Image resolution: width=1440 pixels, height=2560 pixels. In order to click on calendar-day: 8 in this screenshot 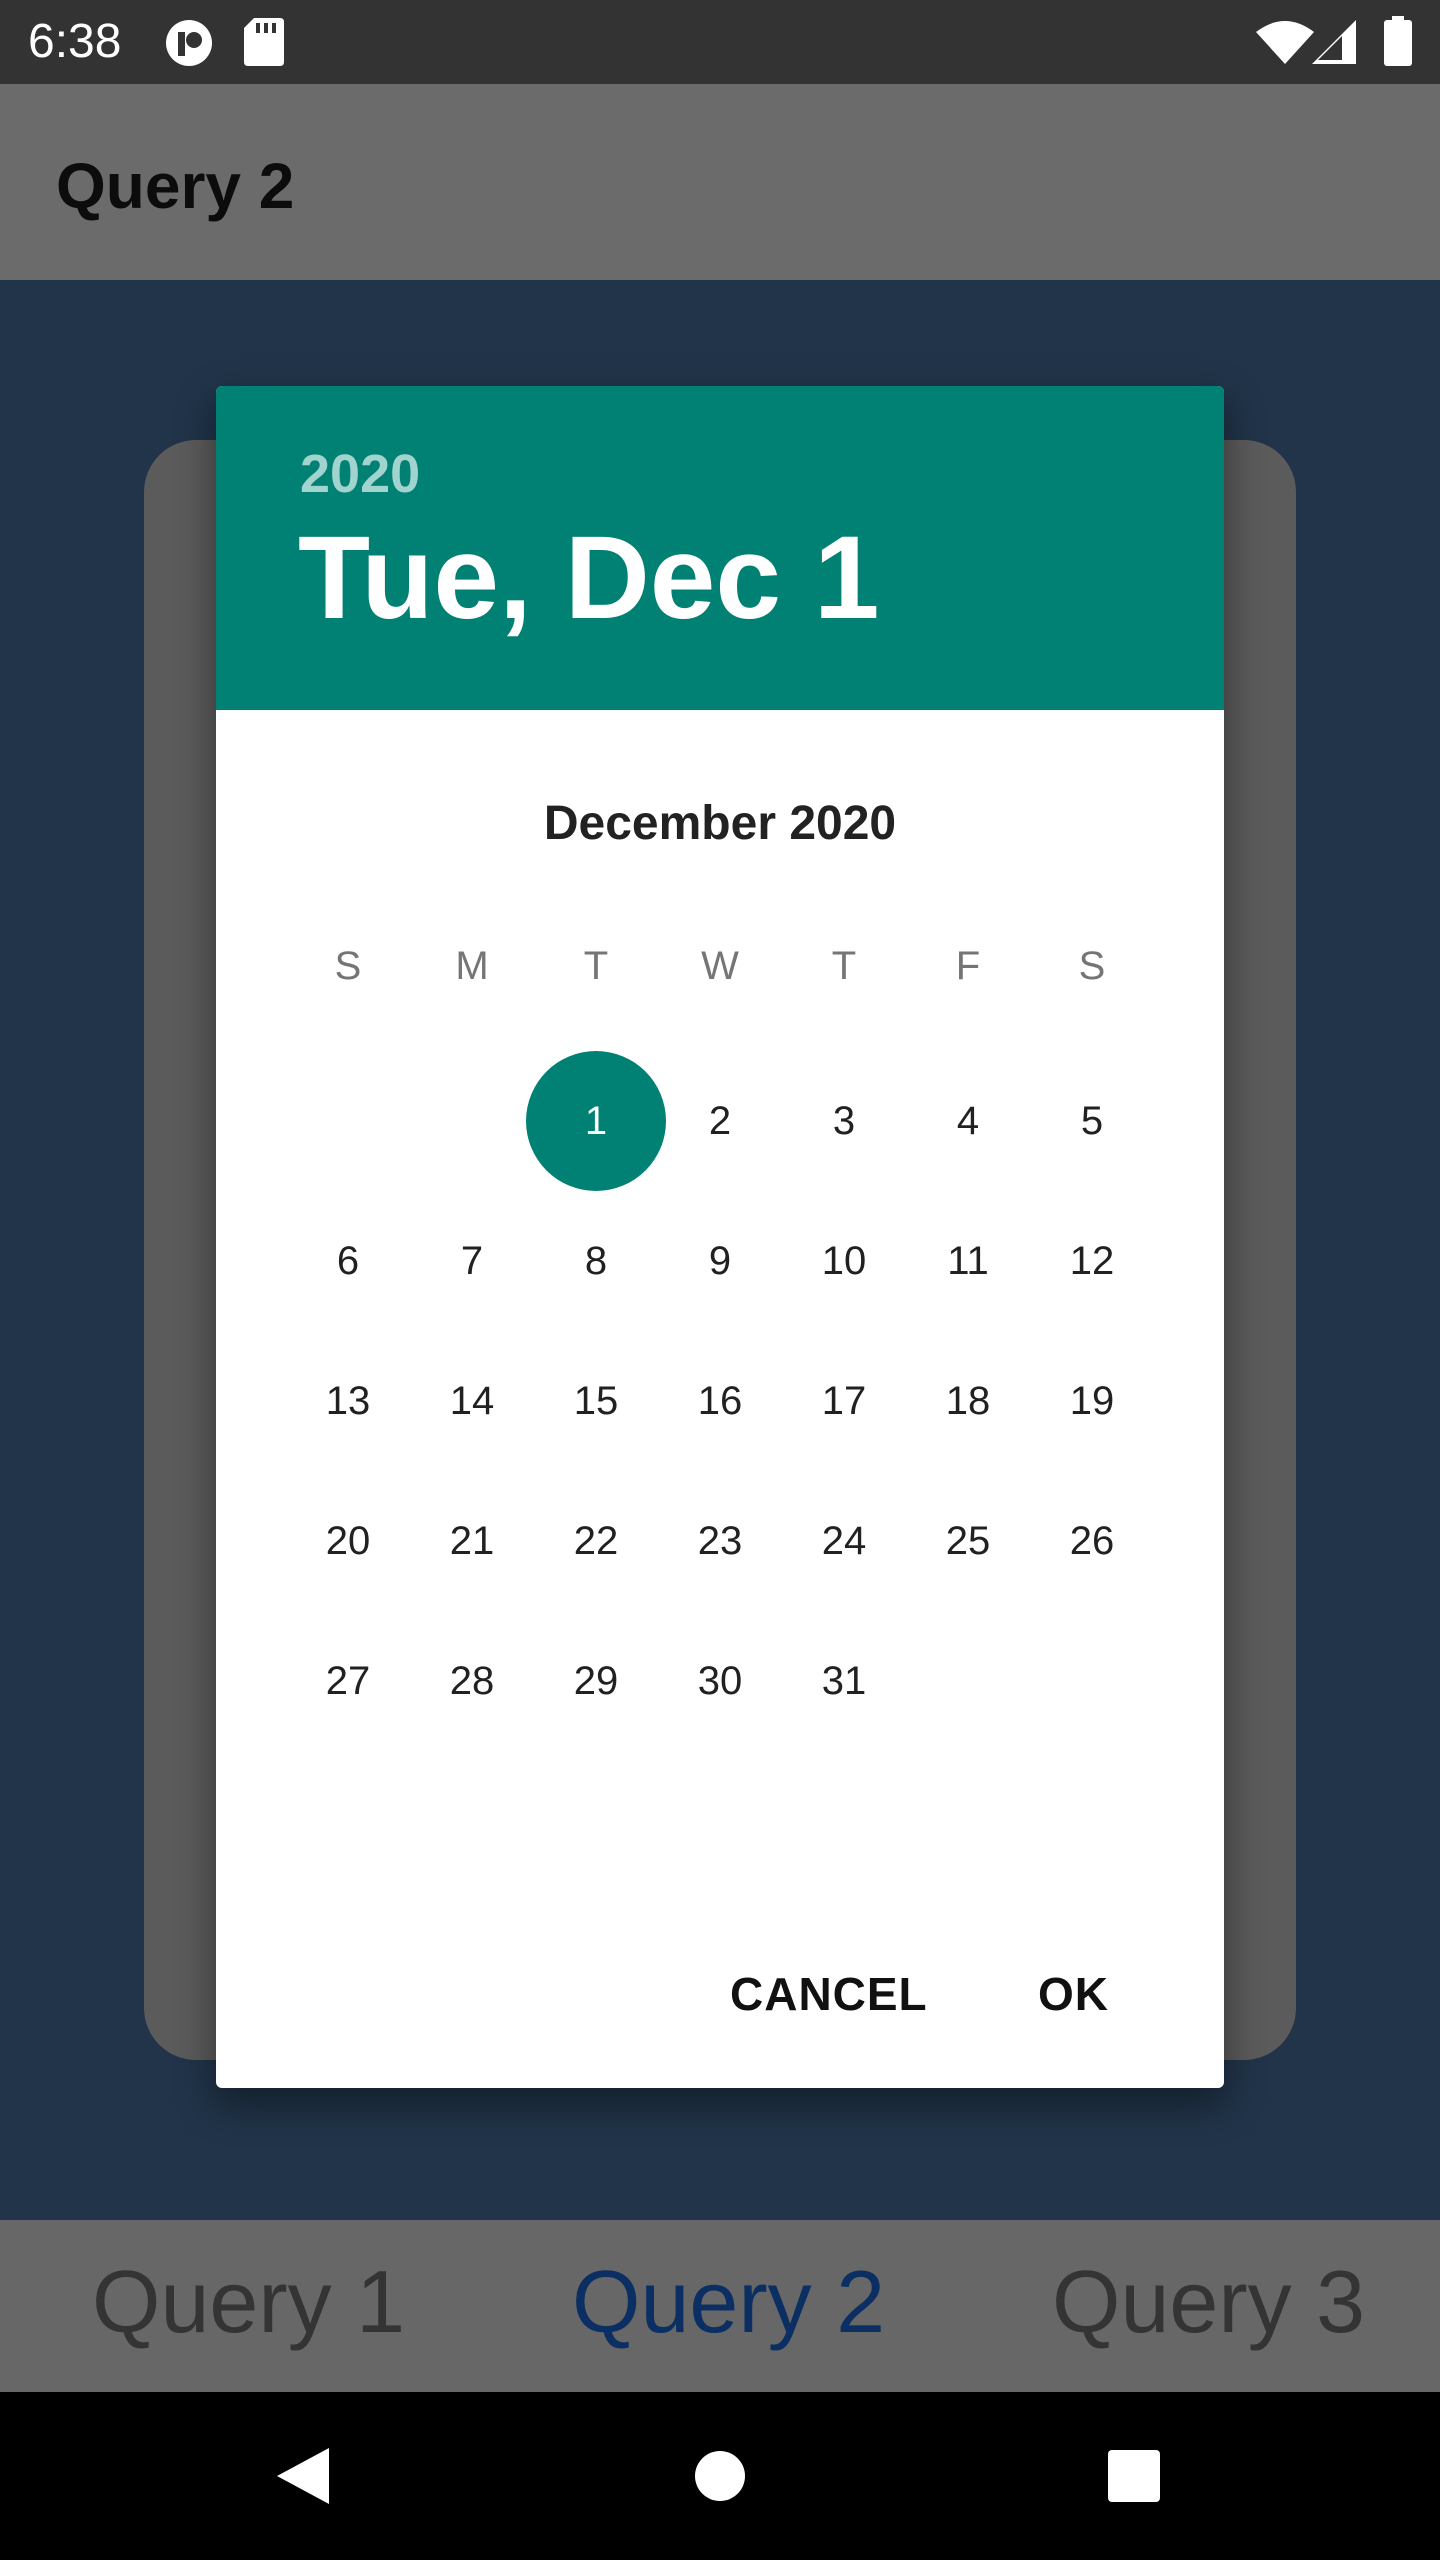, I will do `click(596, 1261)`.